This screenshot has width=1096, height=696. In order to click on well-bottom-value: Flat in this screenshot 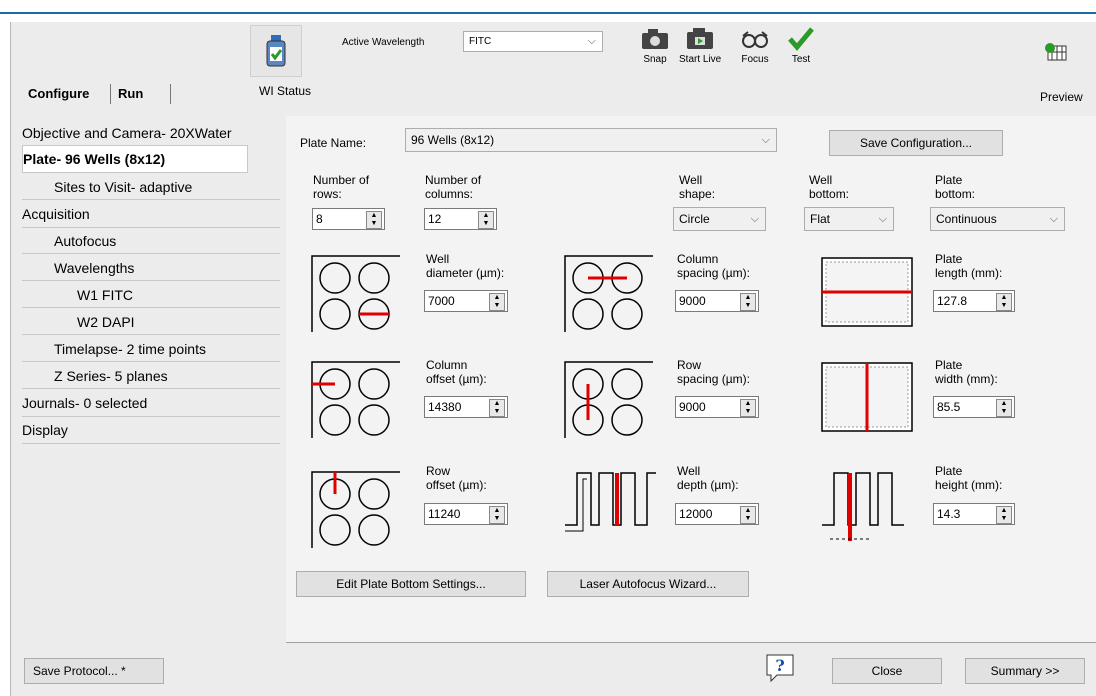, I will do `click(820, 219)`.